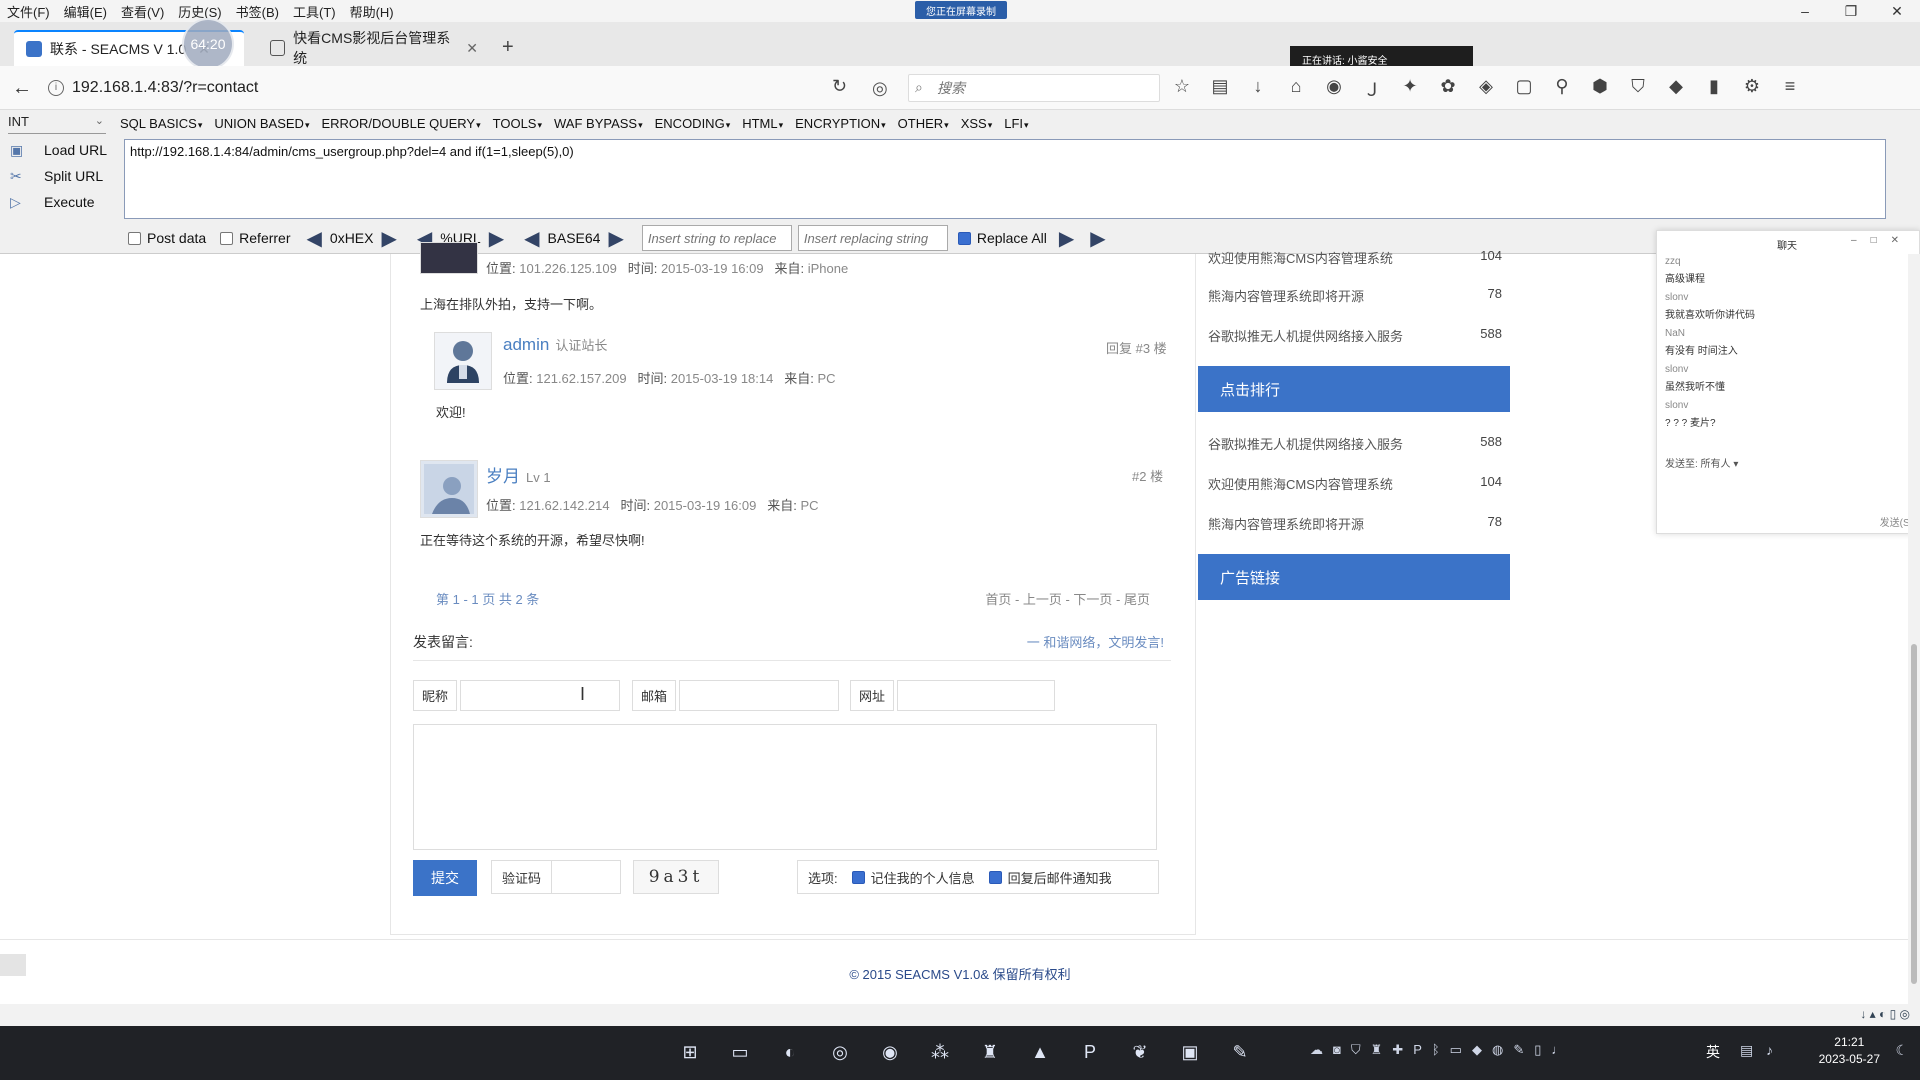 The image size is (1920, 1080). What do you see at coordinates (1147, 475) in the screenshot?
I see `reply-floor: #2 楼` at bounding box center [1147, 475].